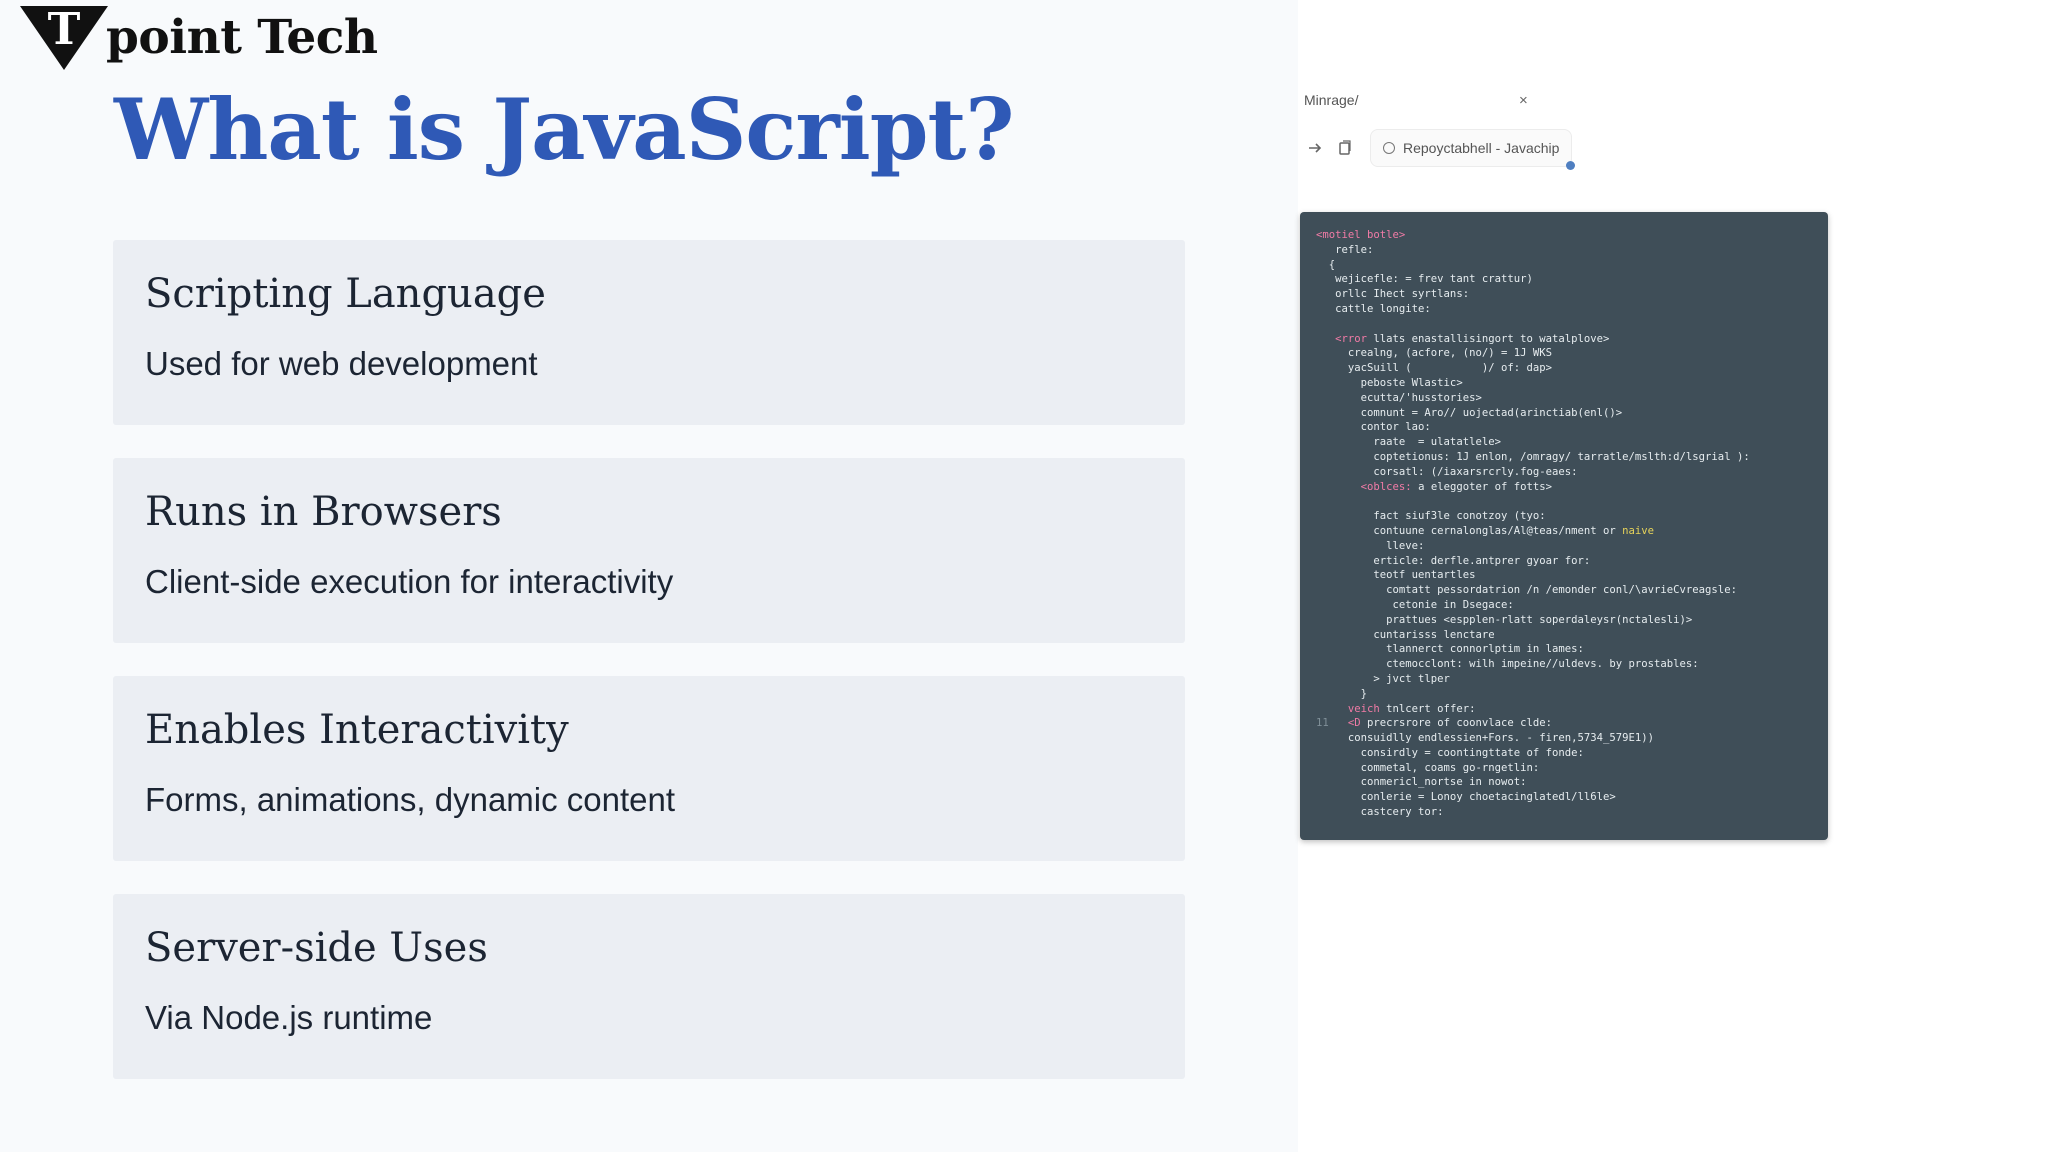 This screenshot has height=1152, width=2048. I want to click on code-line: orllc Ihect syrtlans:, so click(1393, 294).